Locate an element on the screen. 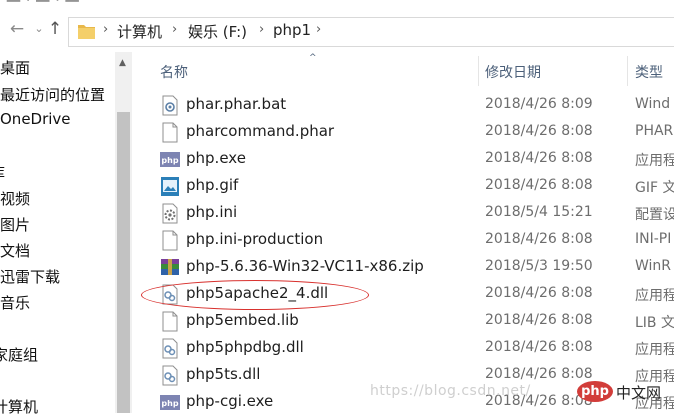  file-date: 2018/4/26 8:09 is located at coordinates (539, 104).